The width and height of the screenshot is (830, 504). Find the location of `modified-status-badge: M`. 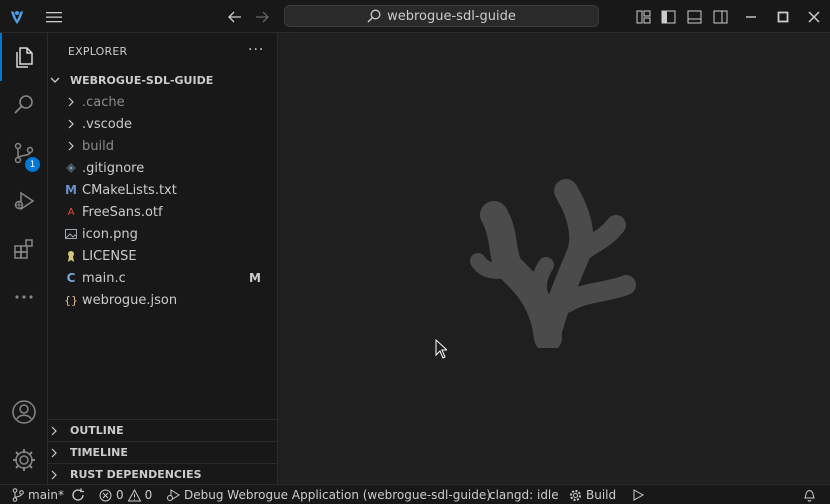

modified-status-badge: M is located at coordinates (255, 278).